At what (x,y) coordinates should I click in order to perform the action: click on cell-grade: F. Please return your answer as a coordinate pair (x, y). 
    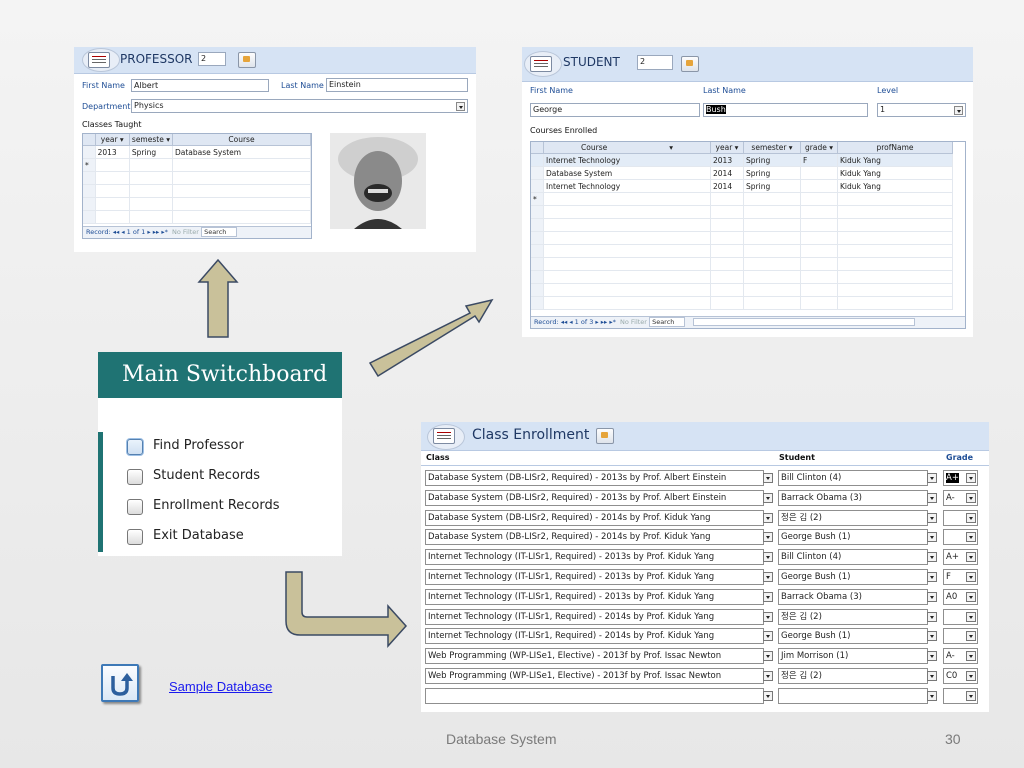
    Looking at the image, I should click on (819, 160).